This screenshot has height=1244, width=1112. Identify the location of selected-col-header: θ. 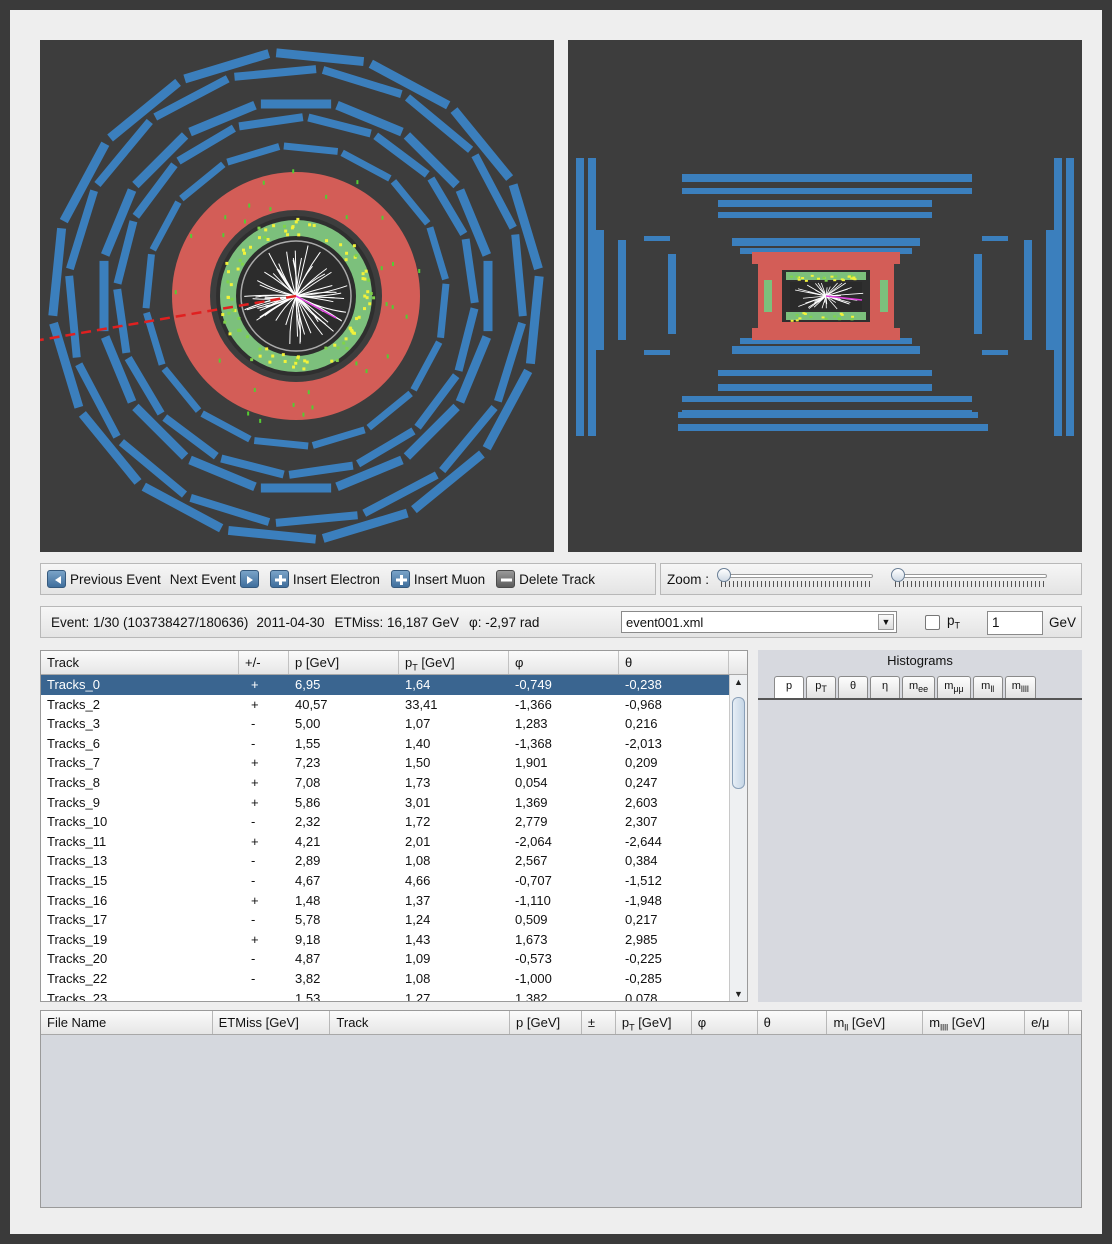
(793, 1022).